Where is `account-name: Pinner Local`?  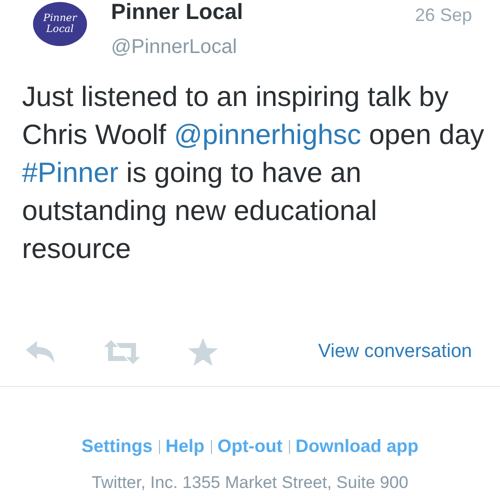 account-name: Pinner Local is located at coordinates (177, 12).